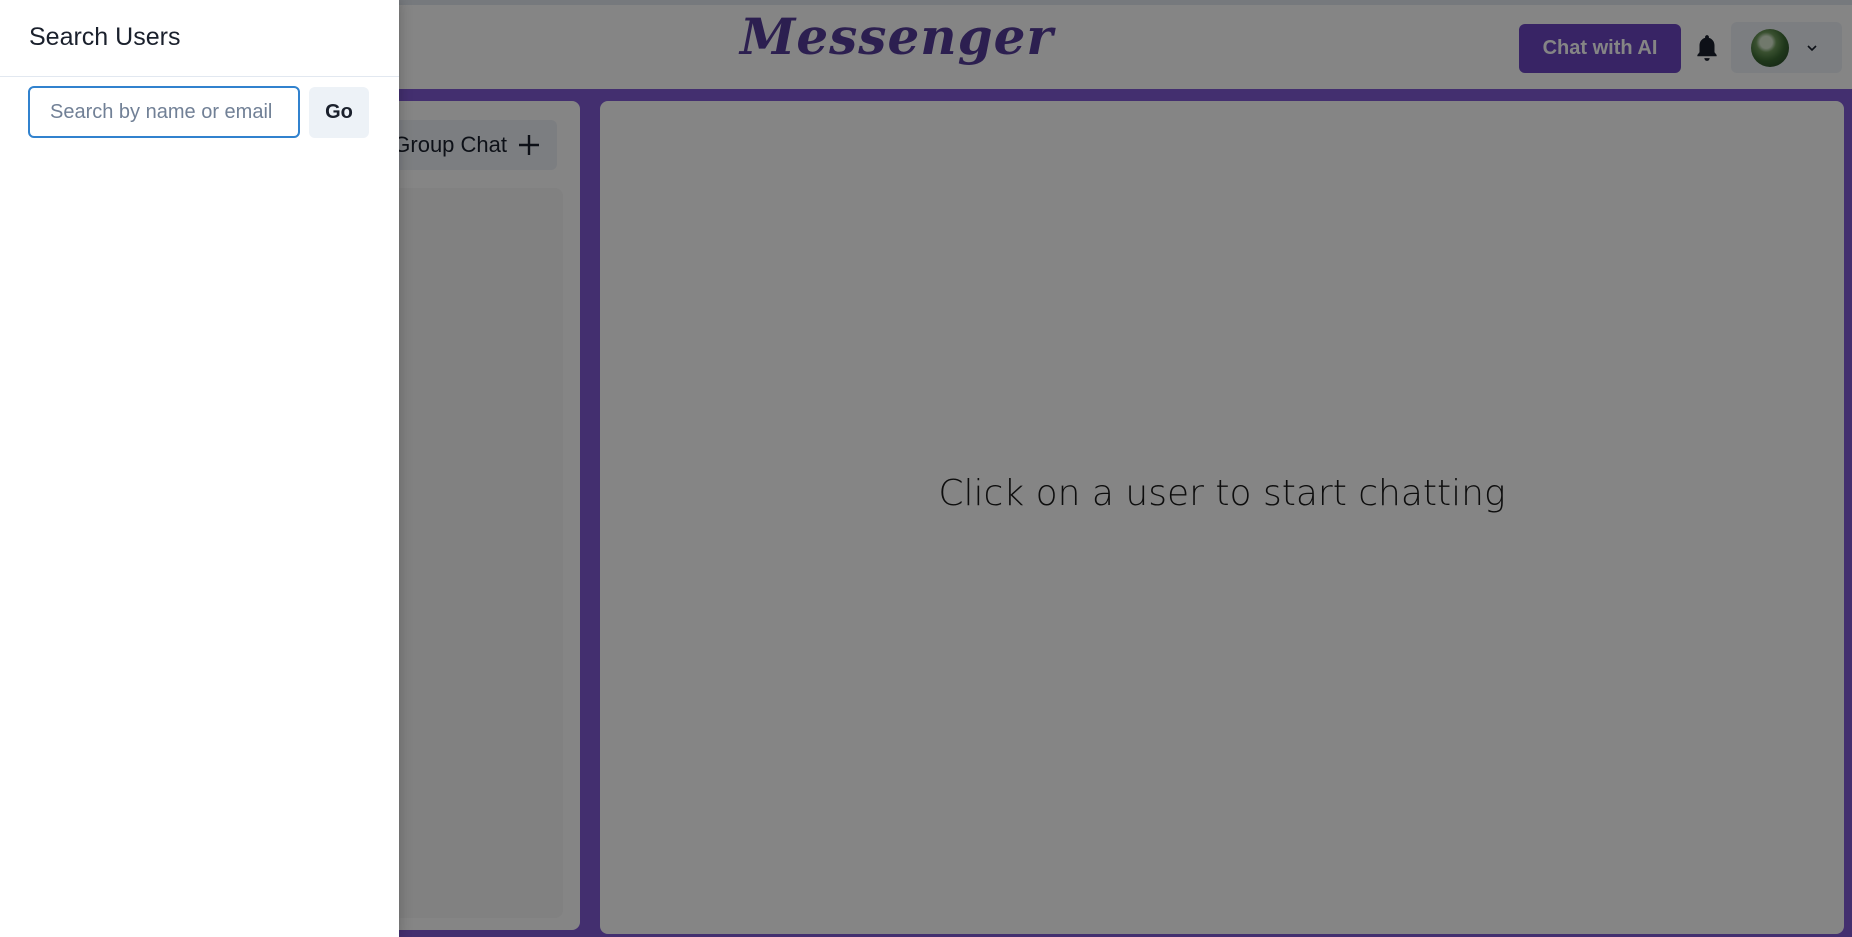 The image size is (1852, 937). I want to click on search-input, so click(164, 112).